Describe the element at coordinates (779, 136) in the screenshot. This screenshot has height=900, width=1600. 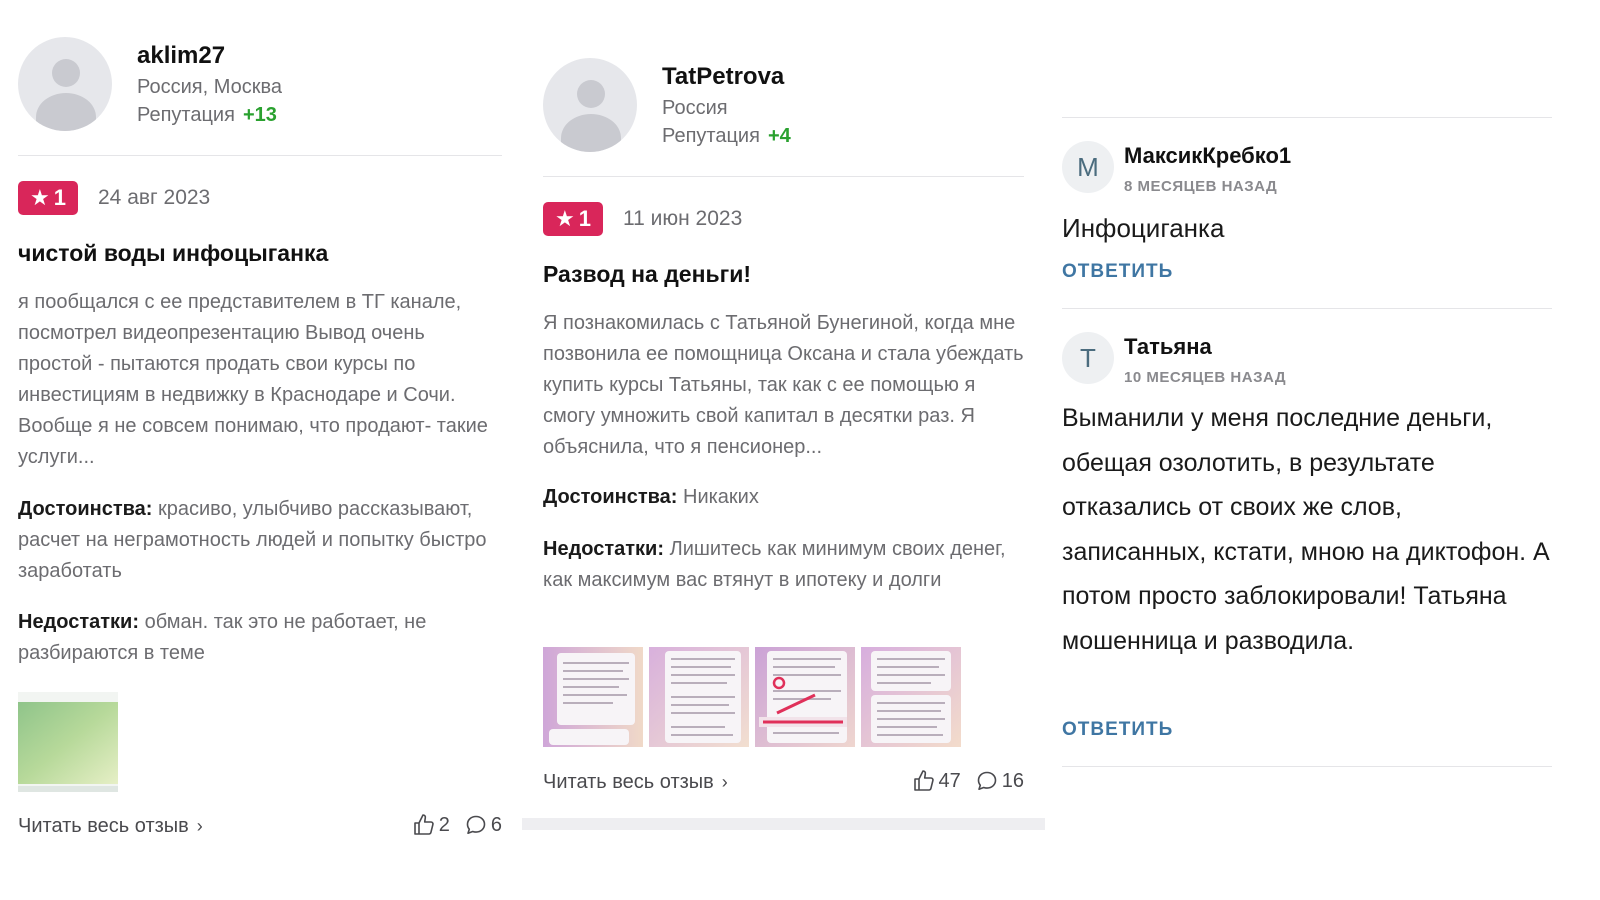
I see `reputation-value: +4` at that location.